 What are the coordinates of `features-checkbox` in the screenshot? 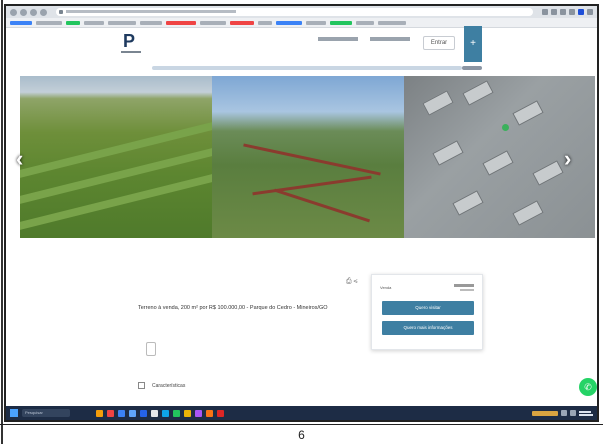 It's located at (141, 385).